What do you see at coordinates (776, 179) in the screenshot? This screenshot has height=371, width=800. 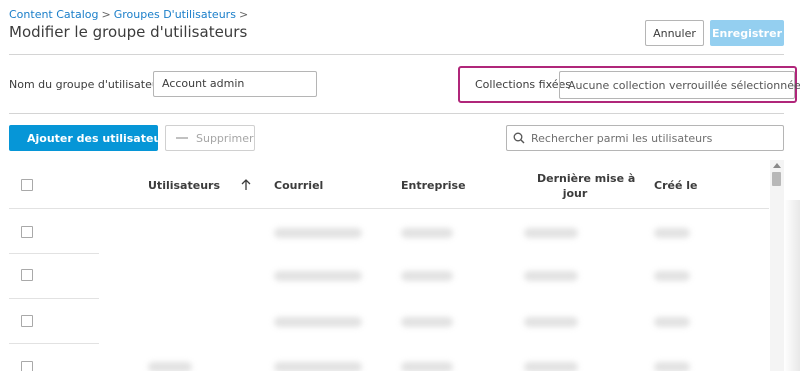 I see `scrollbar-thumb` at bounding box center [776, 179].